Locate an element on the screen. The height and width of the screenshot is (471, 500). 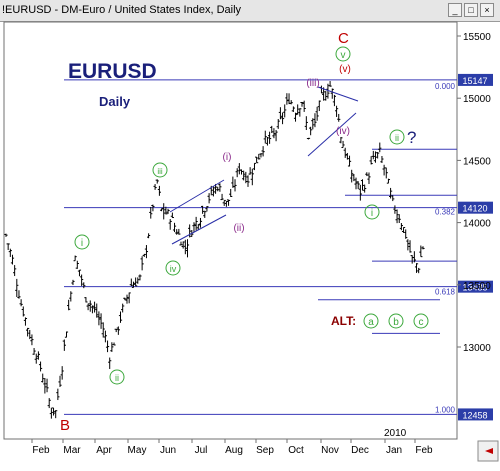
fib-label: 0.618 is located at coordinates (445, 292).